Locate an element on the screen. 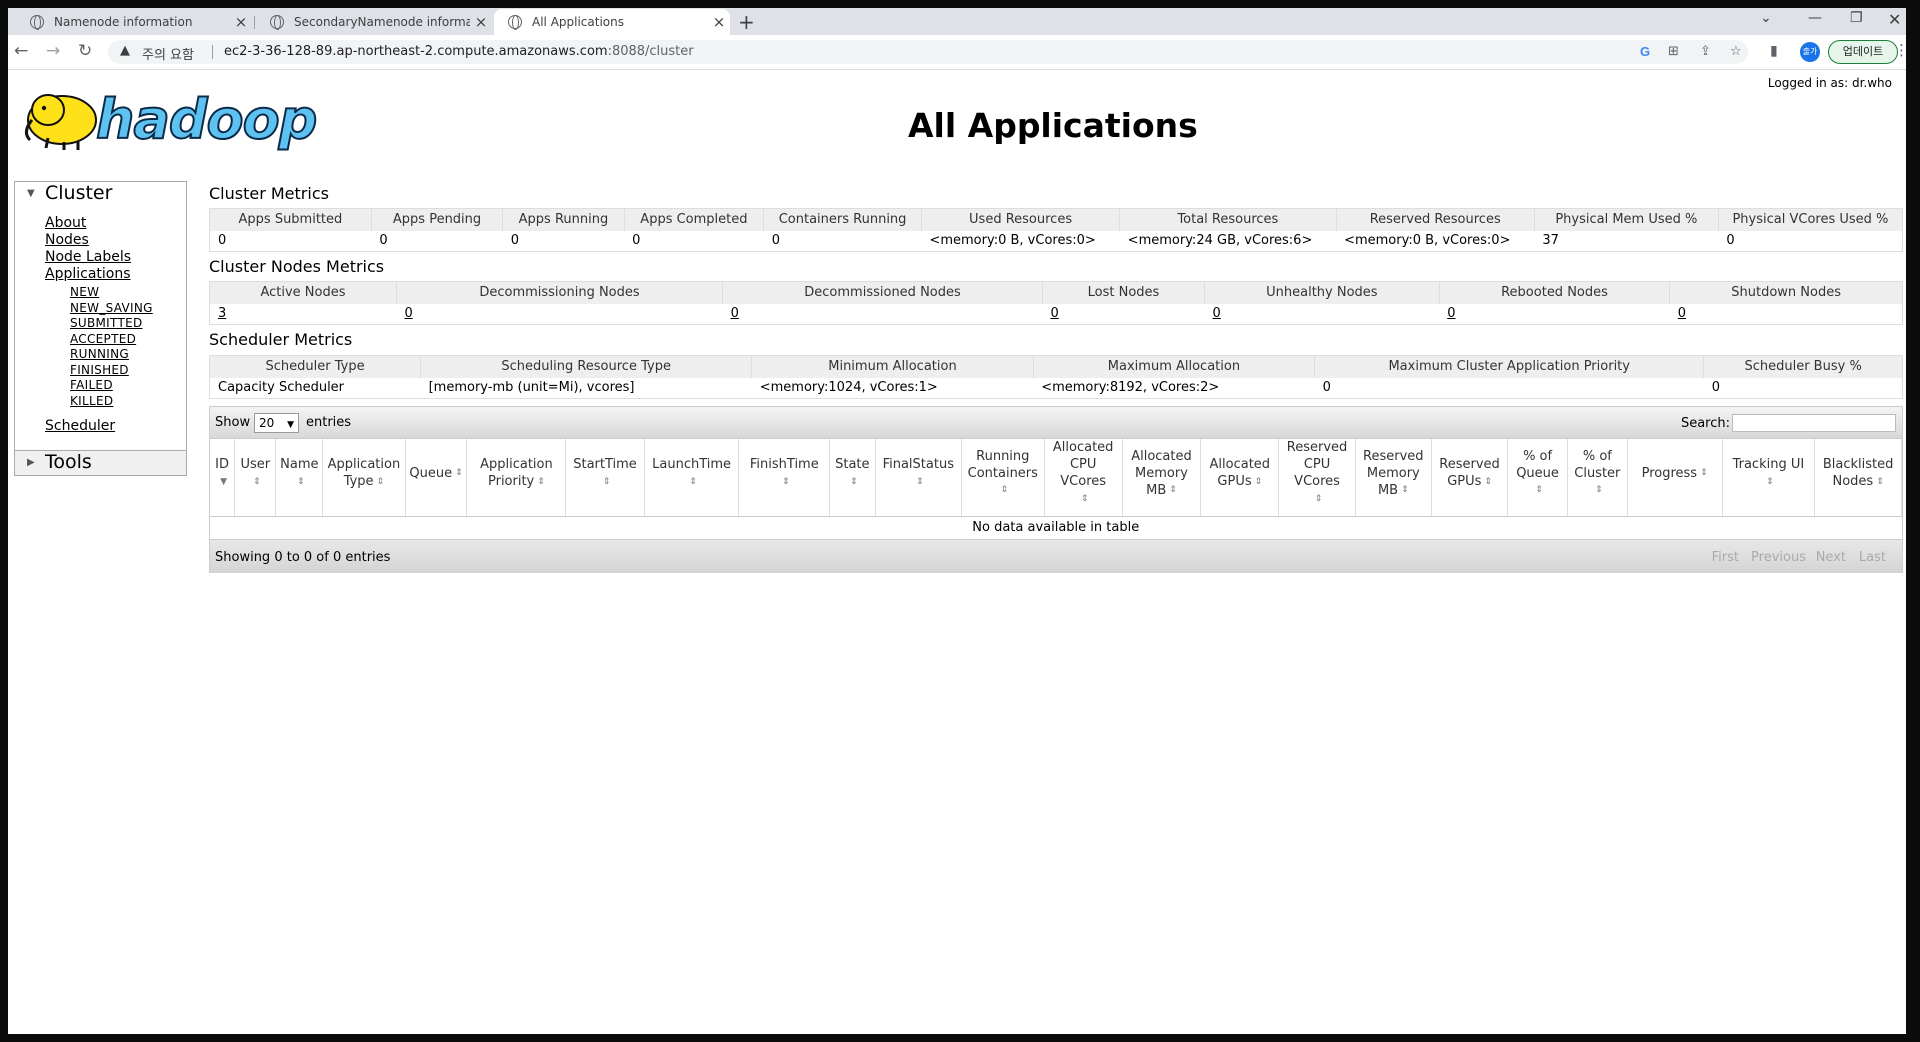 The width and height of the screenshot is (1920, 1042). column-header-percent-cluster: % of Cluster ⇕ is located at coordinates (1597, 478).